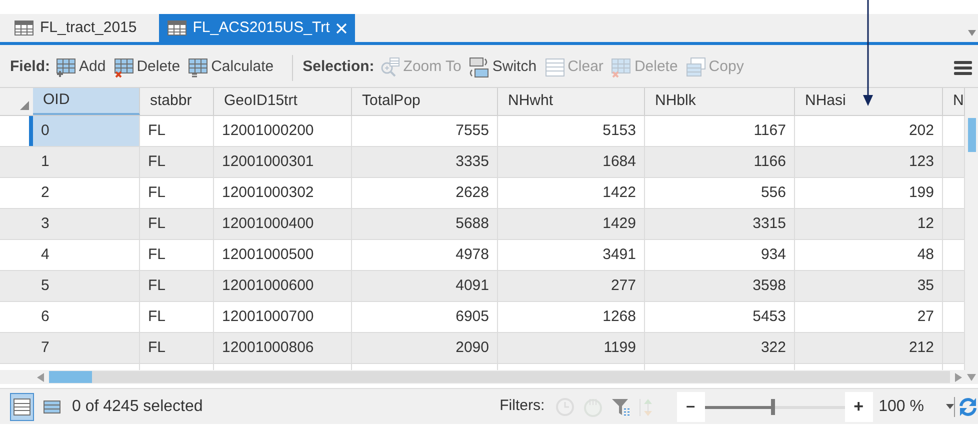 This screenshot has width=978, height=429. Describe the element at coordinates (425, 101) in the screenshot. I see `column-header: TotalPop` at that location.